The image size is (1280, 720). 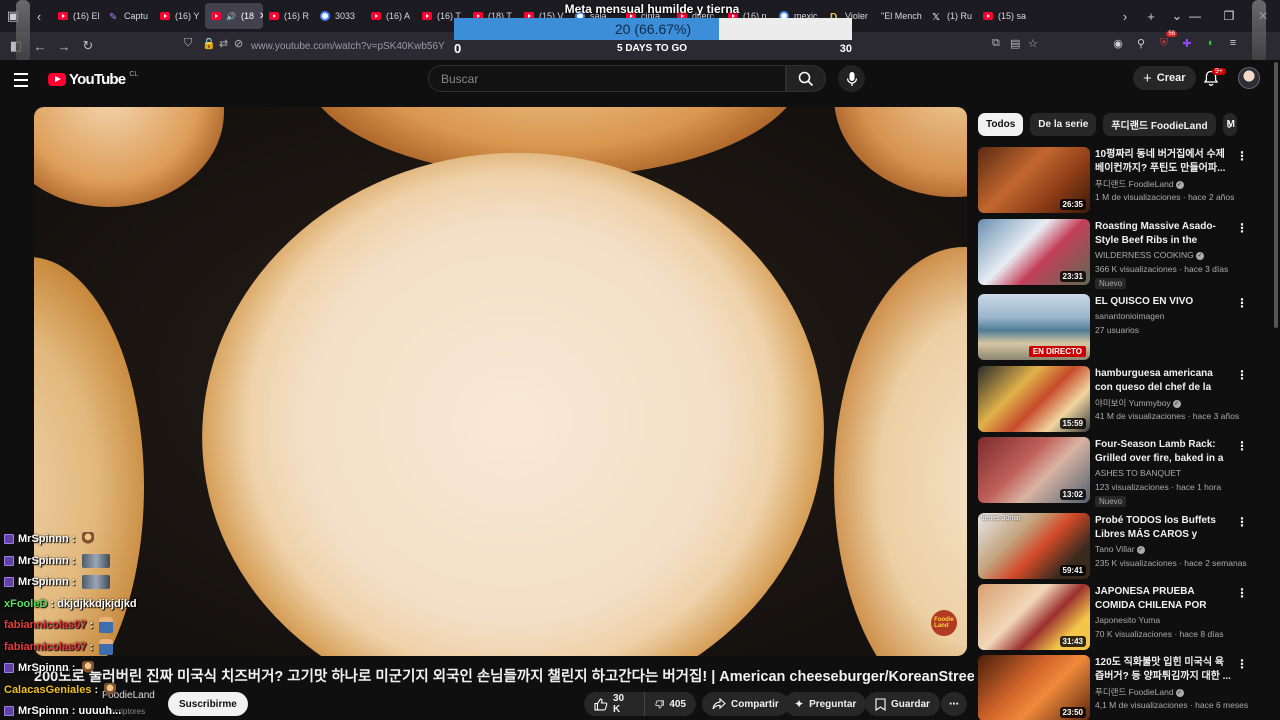 I want to click on tab-audio-icon: 🔊, so click(x=231, y=16).